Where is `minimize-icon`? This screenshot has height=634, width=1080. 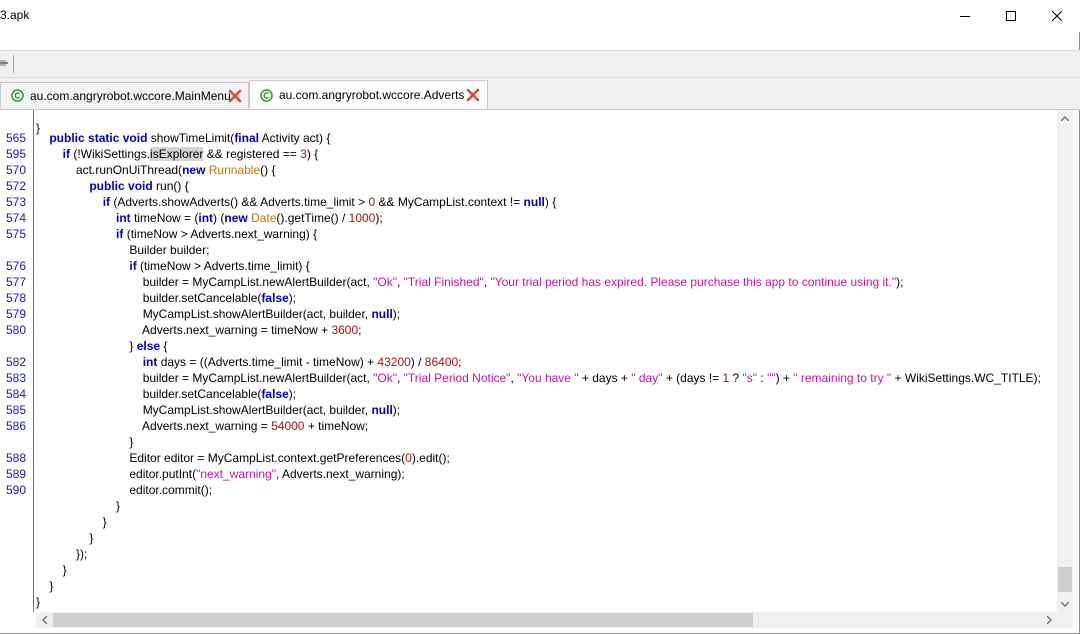 minimize-icon is located at coordinates (965, 16).